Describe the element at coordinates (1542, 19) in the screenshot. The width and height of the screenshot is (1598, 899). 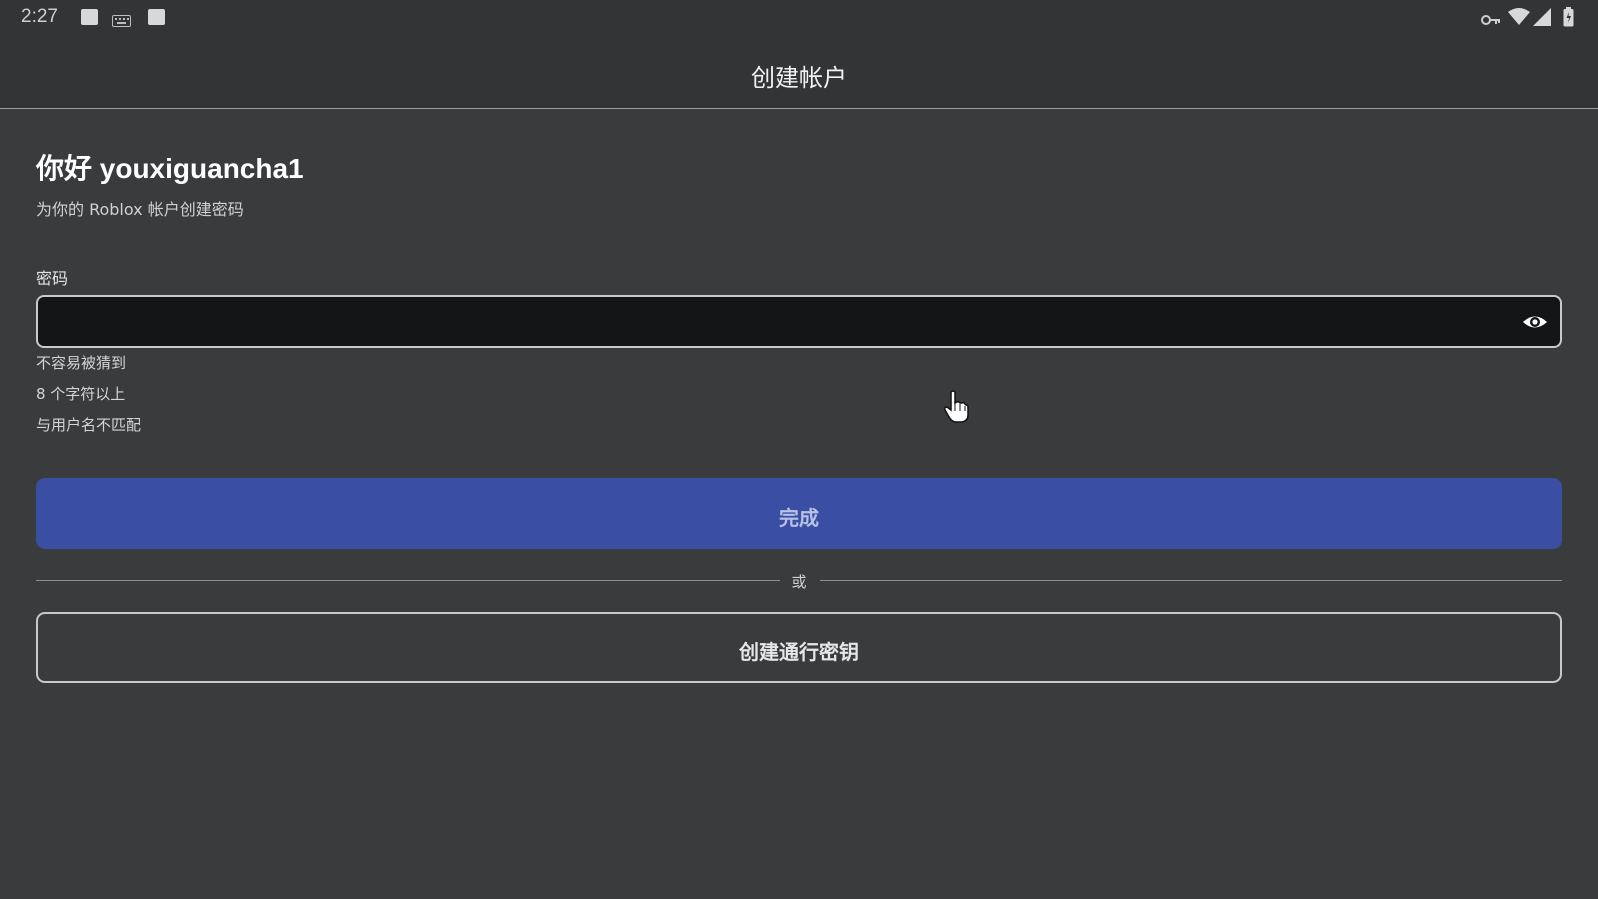
I see `signal-icon` at that location.